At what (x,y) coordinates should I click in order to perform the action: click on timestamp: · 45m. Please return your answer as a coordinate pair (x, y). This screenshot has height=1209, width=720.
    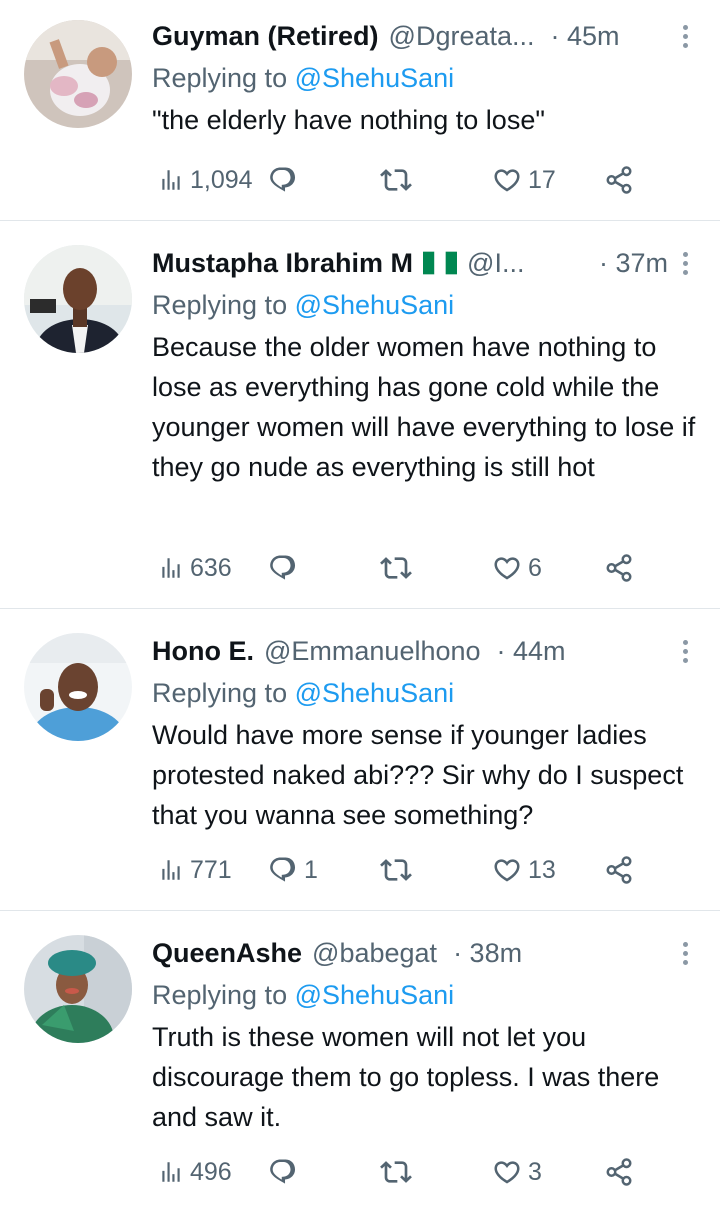
    Looking at the image, I should click on (585, 36).